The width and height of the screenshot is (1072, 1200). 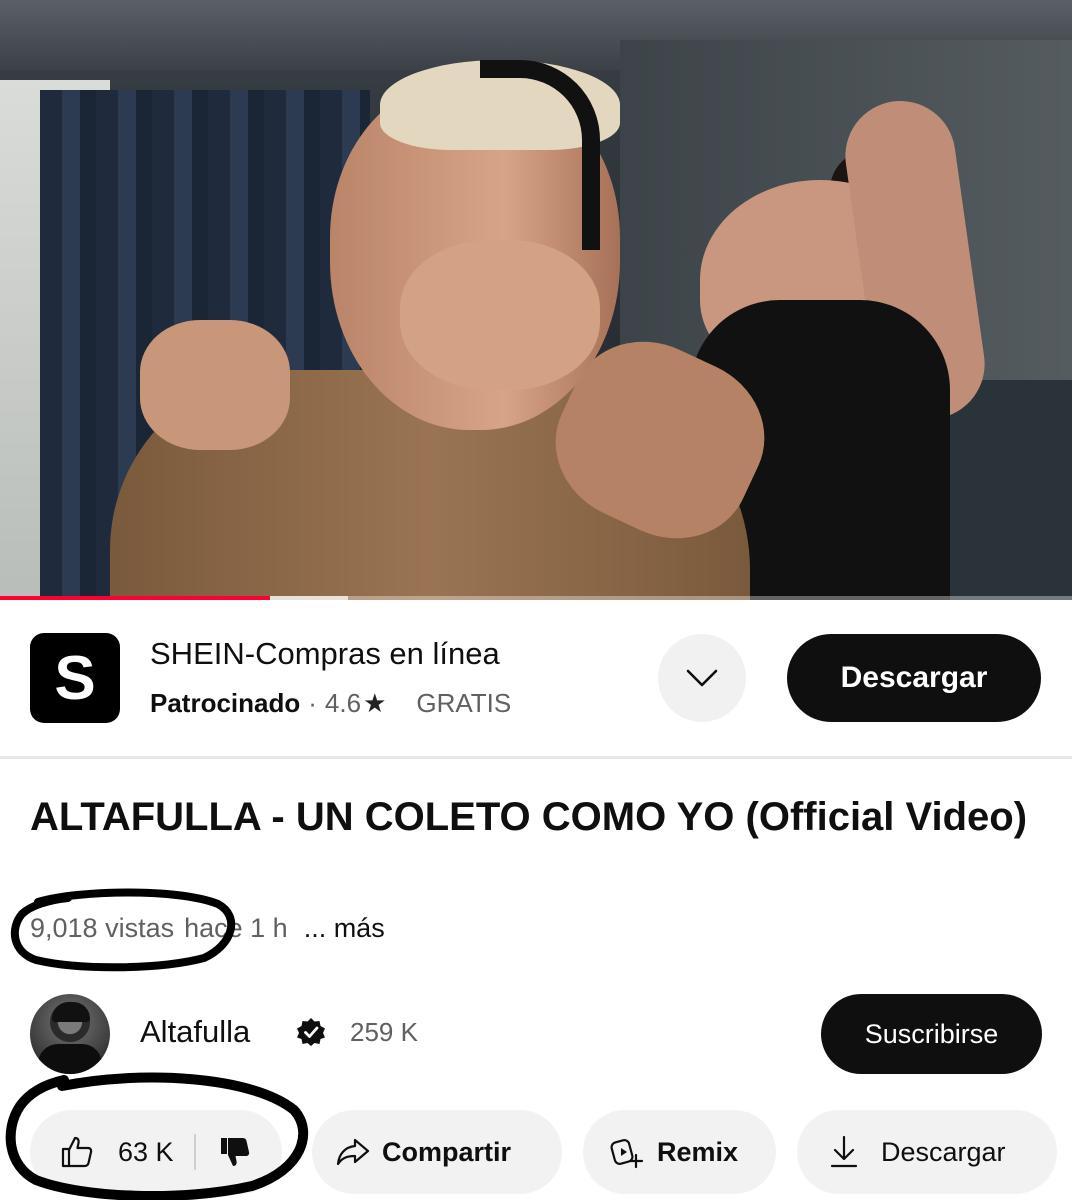 I want to click on video-scene-fist-left, so click(x=215, y=385).